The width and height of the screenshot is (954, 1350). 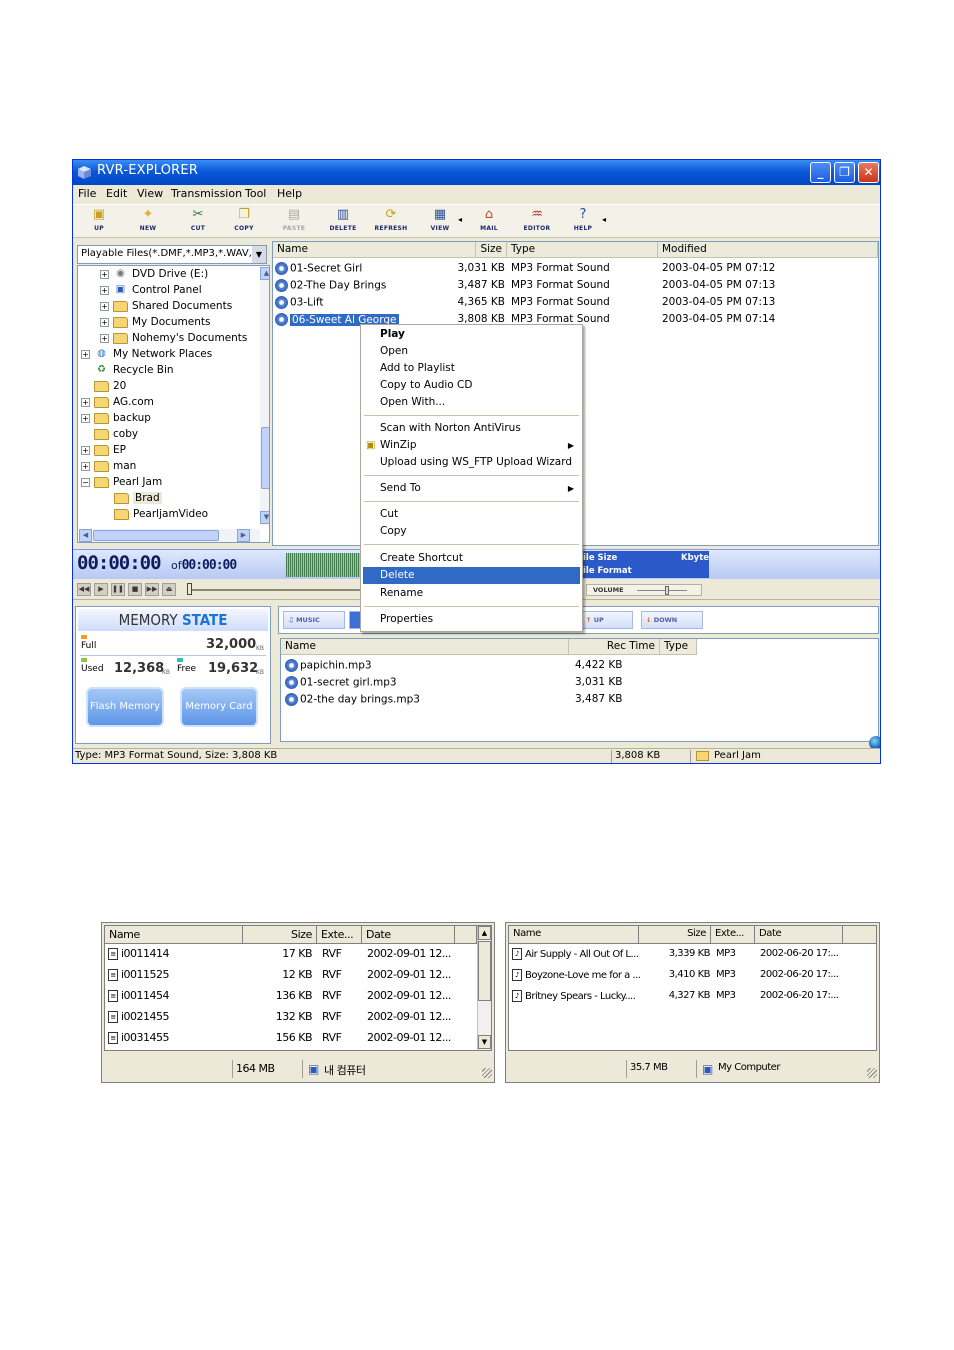 I want to click on menu-item-add-to-playlist: Add to Playlist, so click(x=471, y=368).